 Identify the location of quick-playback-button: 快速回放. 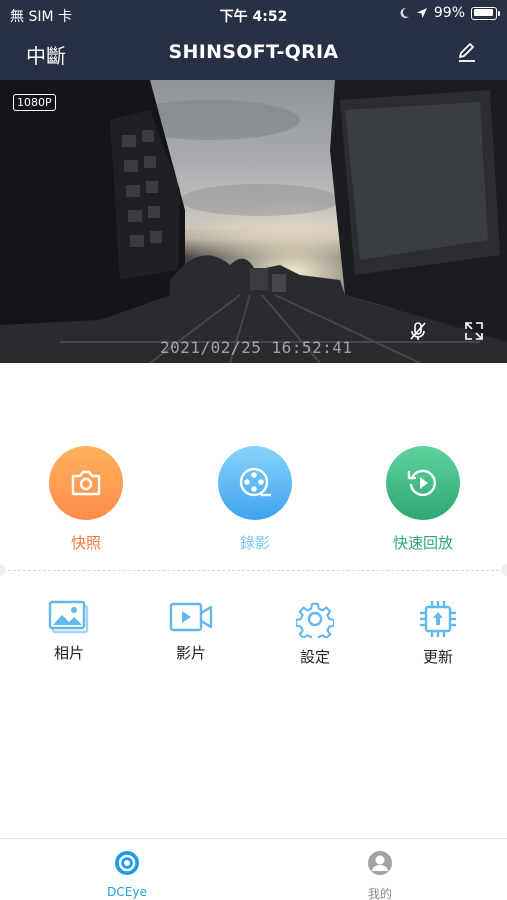
(423, 499).